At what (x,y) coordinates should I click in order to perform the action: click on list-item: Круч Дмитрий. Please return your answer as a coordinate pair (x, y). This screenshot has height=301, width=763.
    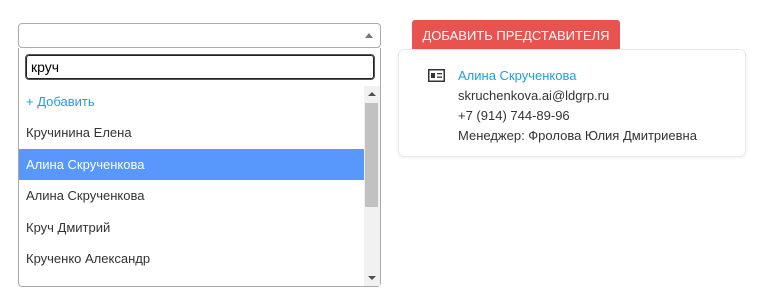
    Looking at the image, I should click on (192, 227).